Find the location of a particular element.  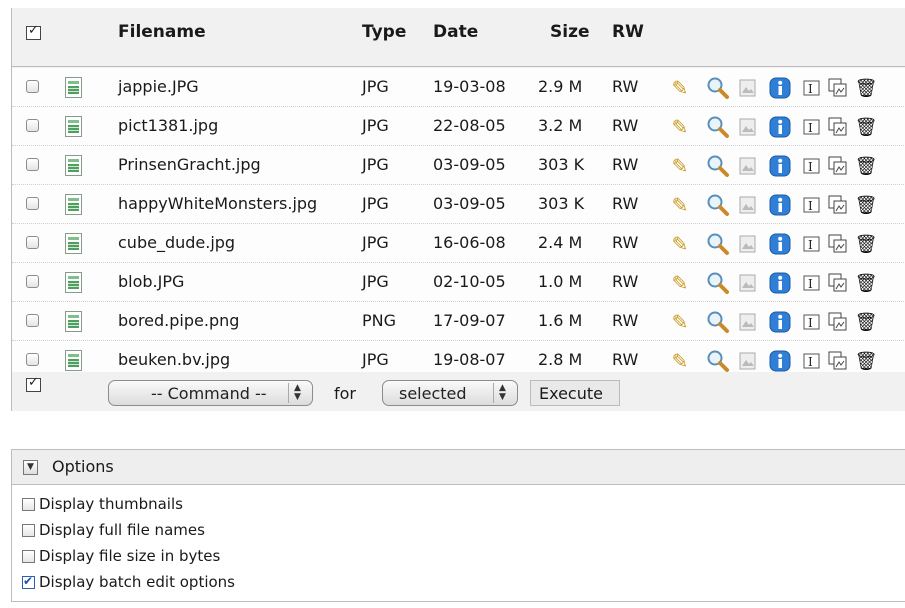

collapse-toggle-icon: ▼ is located at coordinates (30, 467).